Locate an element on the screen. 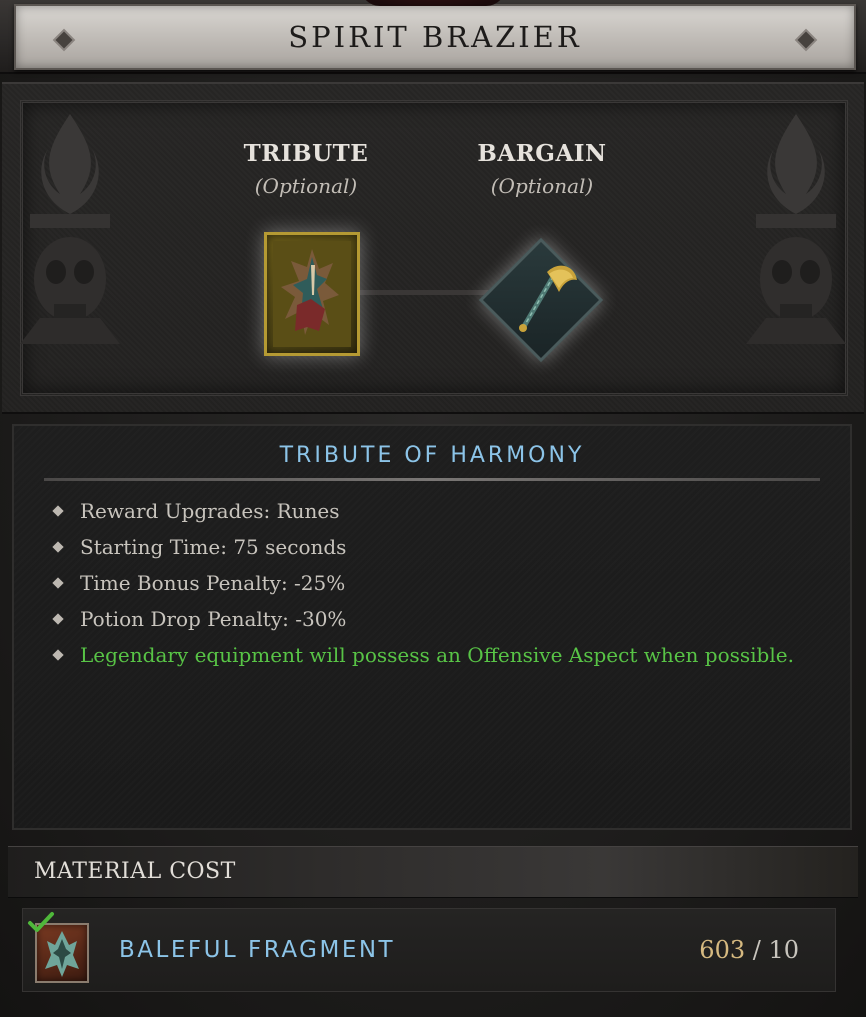 The image size is (866, 1017). header-bar: SPIRIT BRAZIER is located at coordinates (433, 37).